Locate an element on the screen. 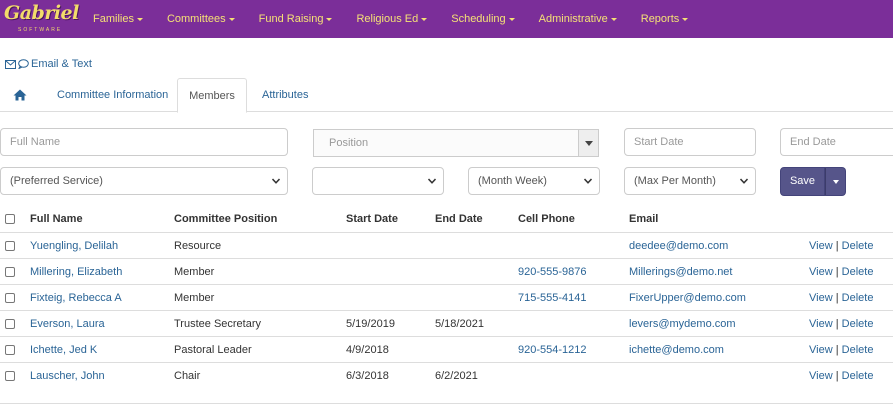 The height and width of the screenshot is (410, 893). menu-administrative: Administrative is located at coordinates (578, 19).